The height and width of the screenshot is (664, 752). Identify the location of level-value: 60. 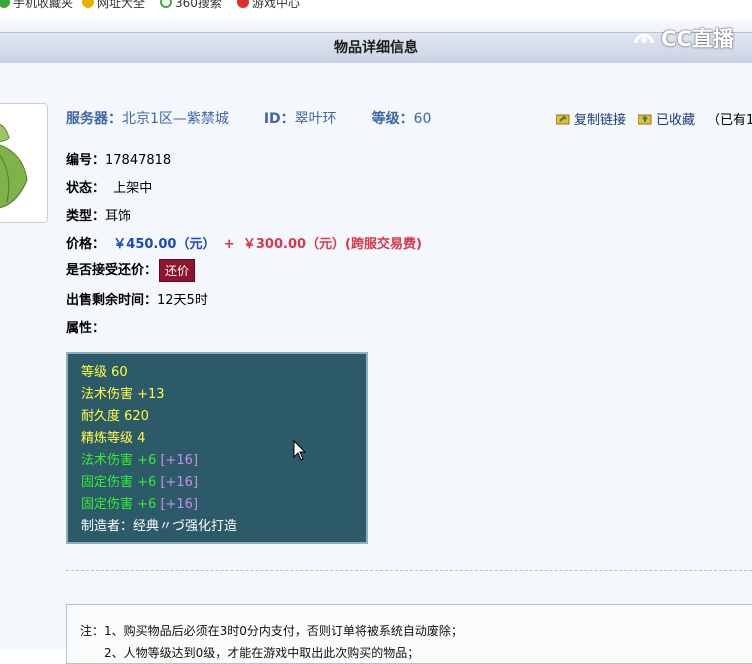
(422, 119).